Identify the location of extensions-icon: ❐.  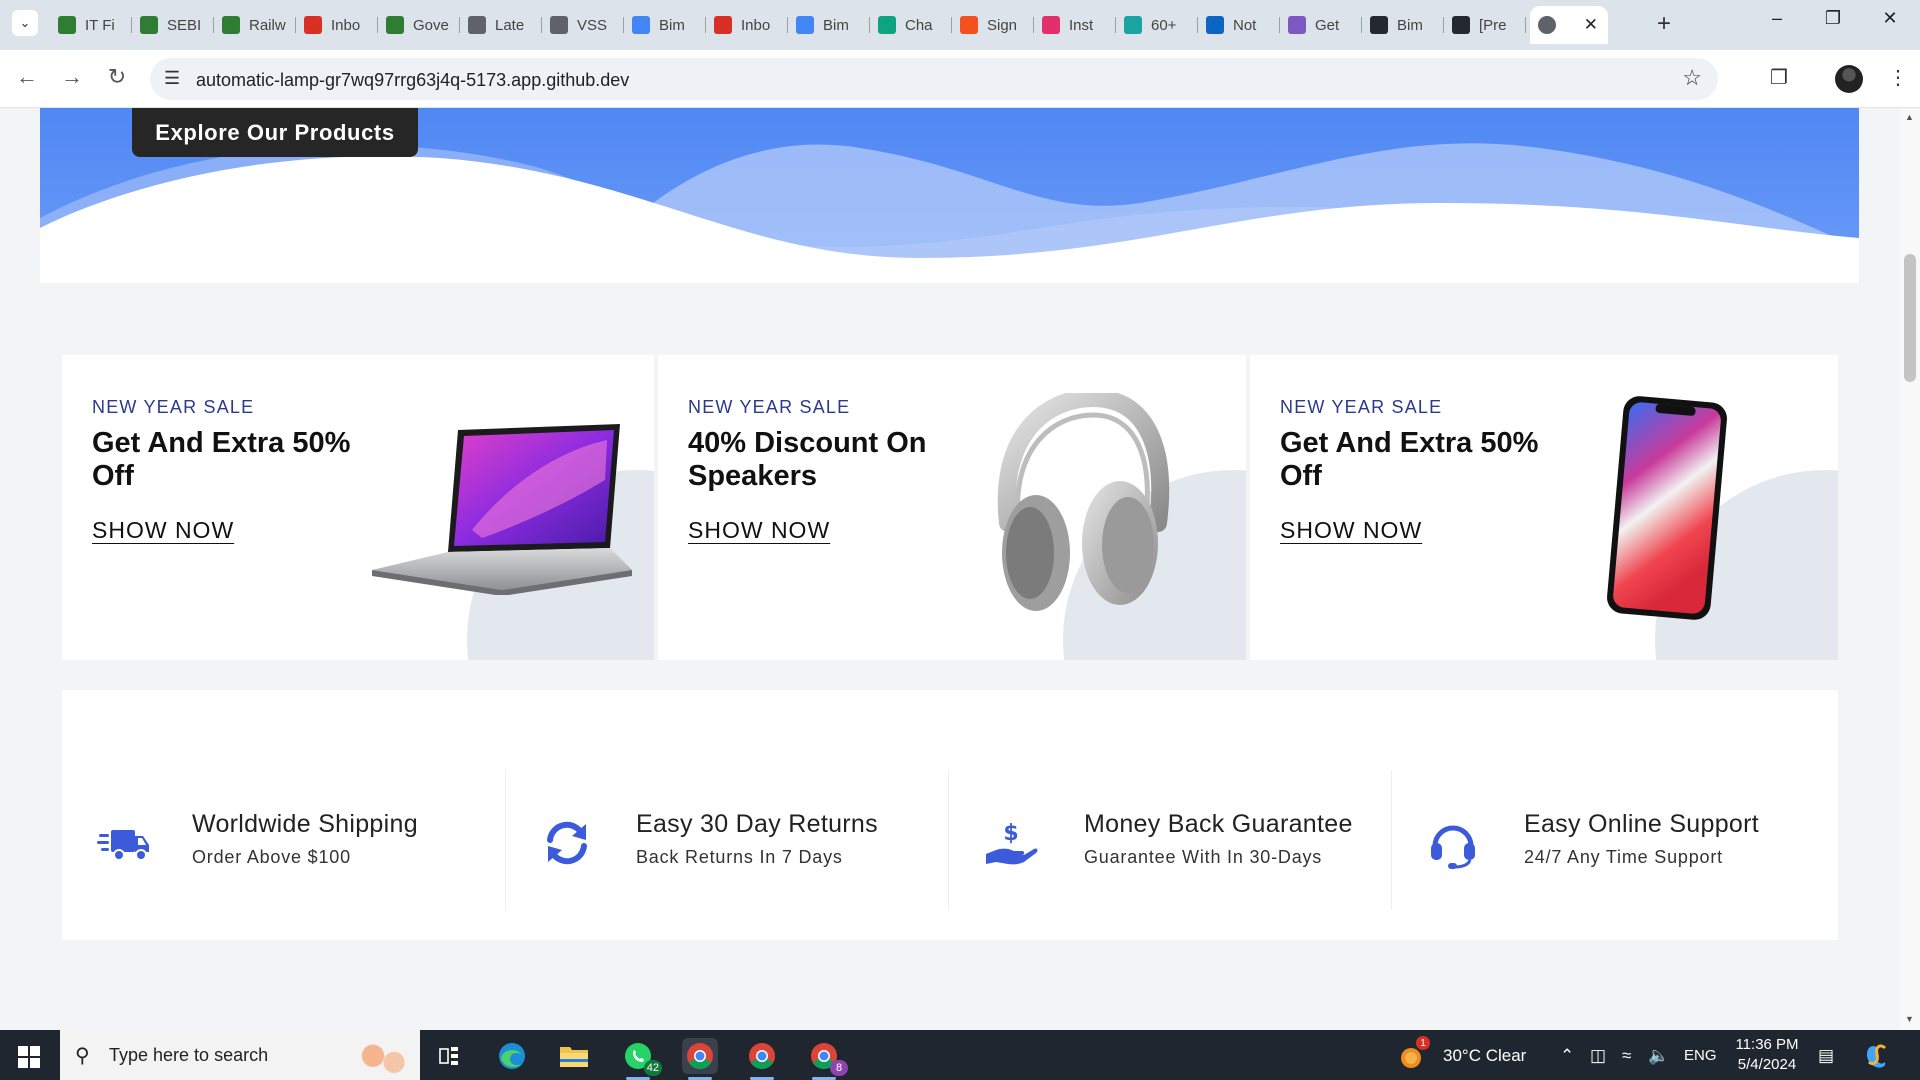
(1779, 77).